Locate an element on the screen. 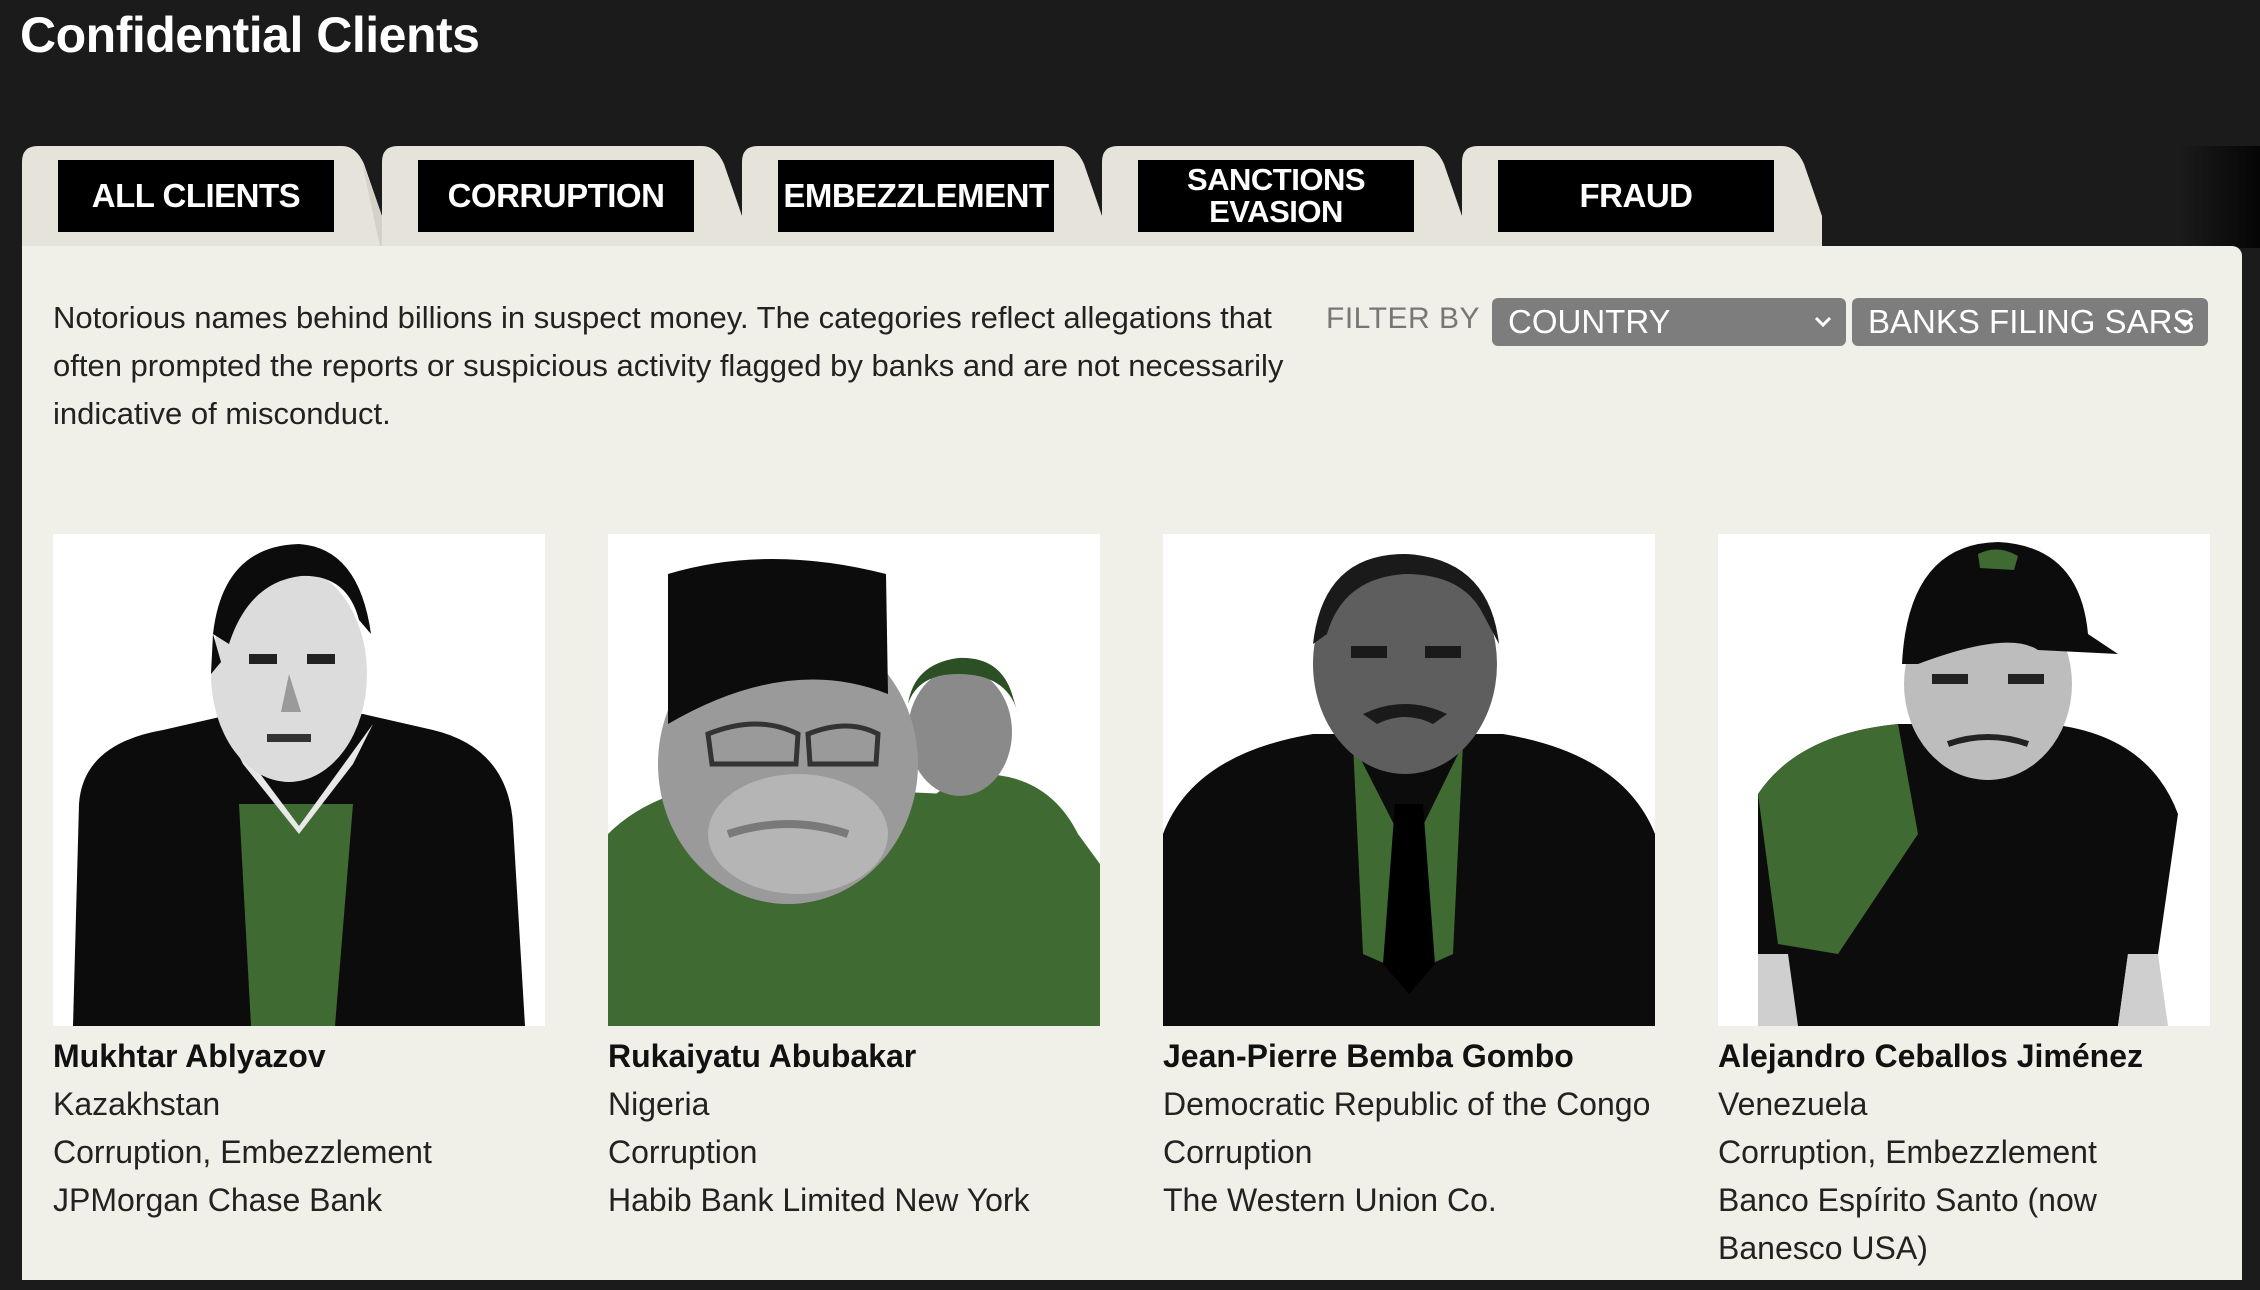  client-bank: JPMorgan Chase Bank is located at coordinates (218, 1200).